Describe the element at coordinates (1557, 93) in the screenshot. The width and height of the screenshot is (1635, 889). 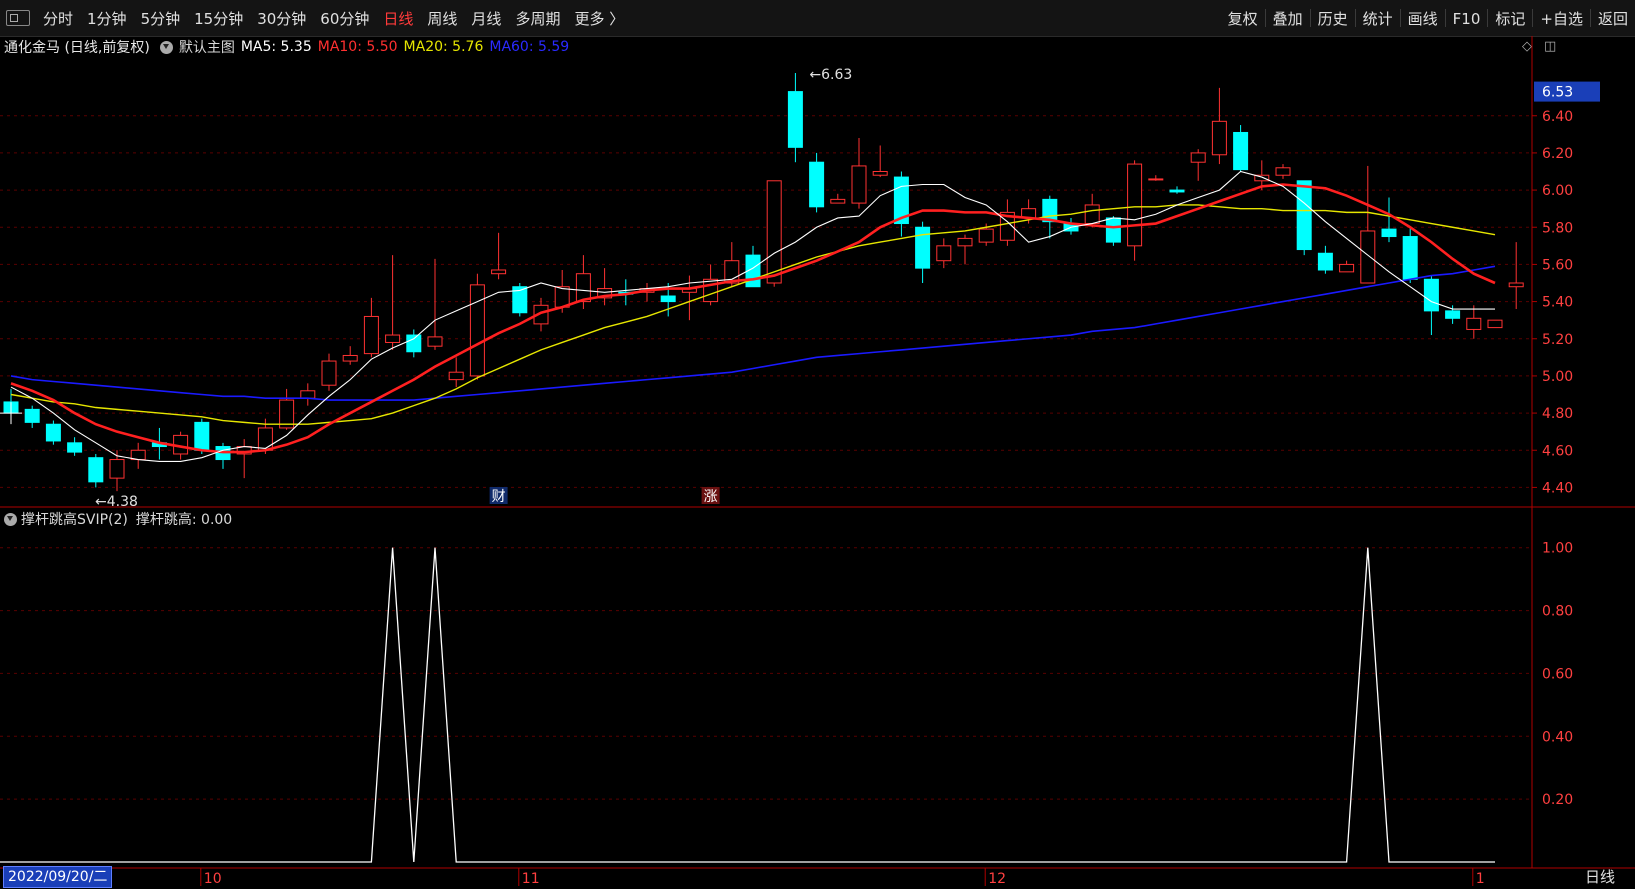
I see `current-price-label: 6.53` at that location.